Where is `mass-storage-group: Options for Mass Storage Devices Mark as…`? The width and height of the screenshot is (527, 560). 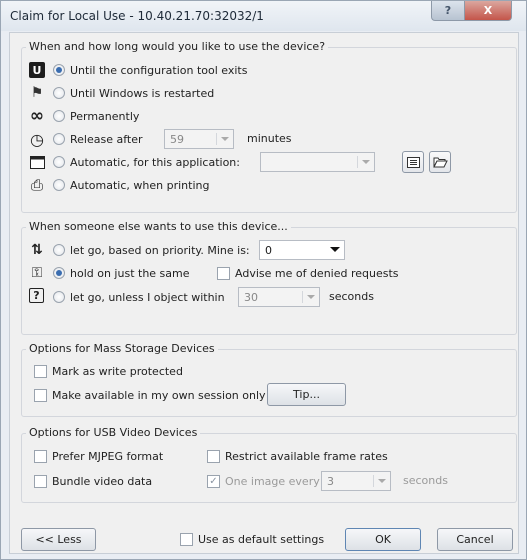
mass-storage-group: Options for Mass Storage Devices Mark as… is located at coordinates (269, 379).